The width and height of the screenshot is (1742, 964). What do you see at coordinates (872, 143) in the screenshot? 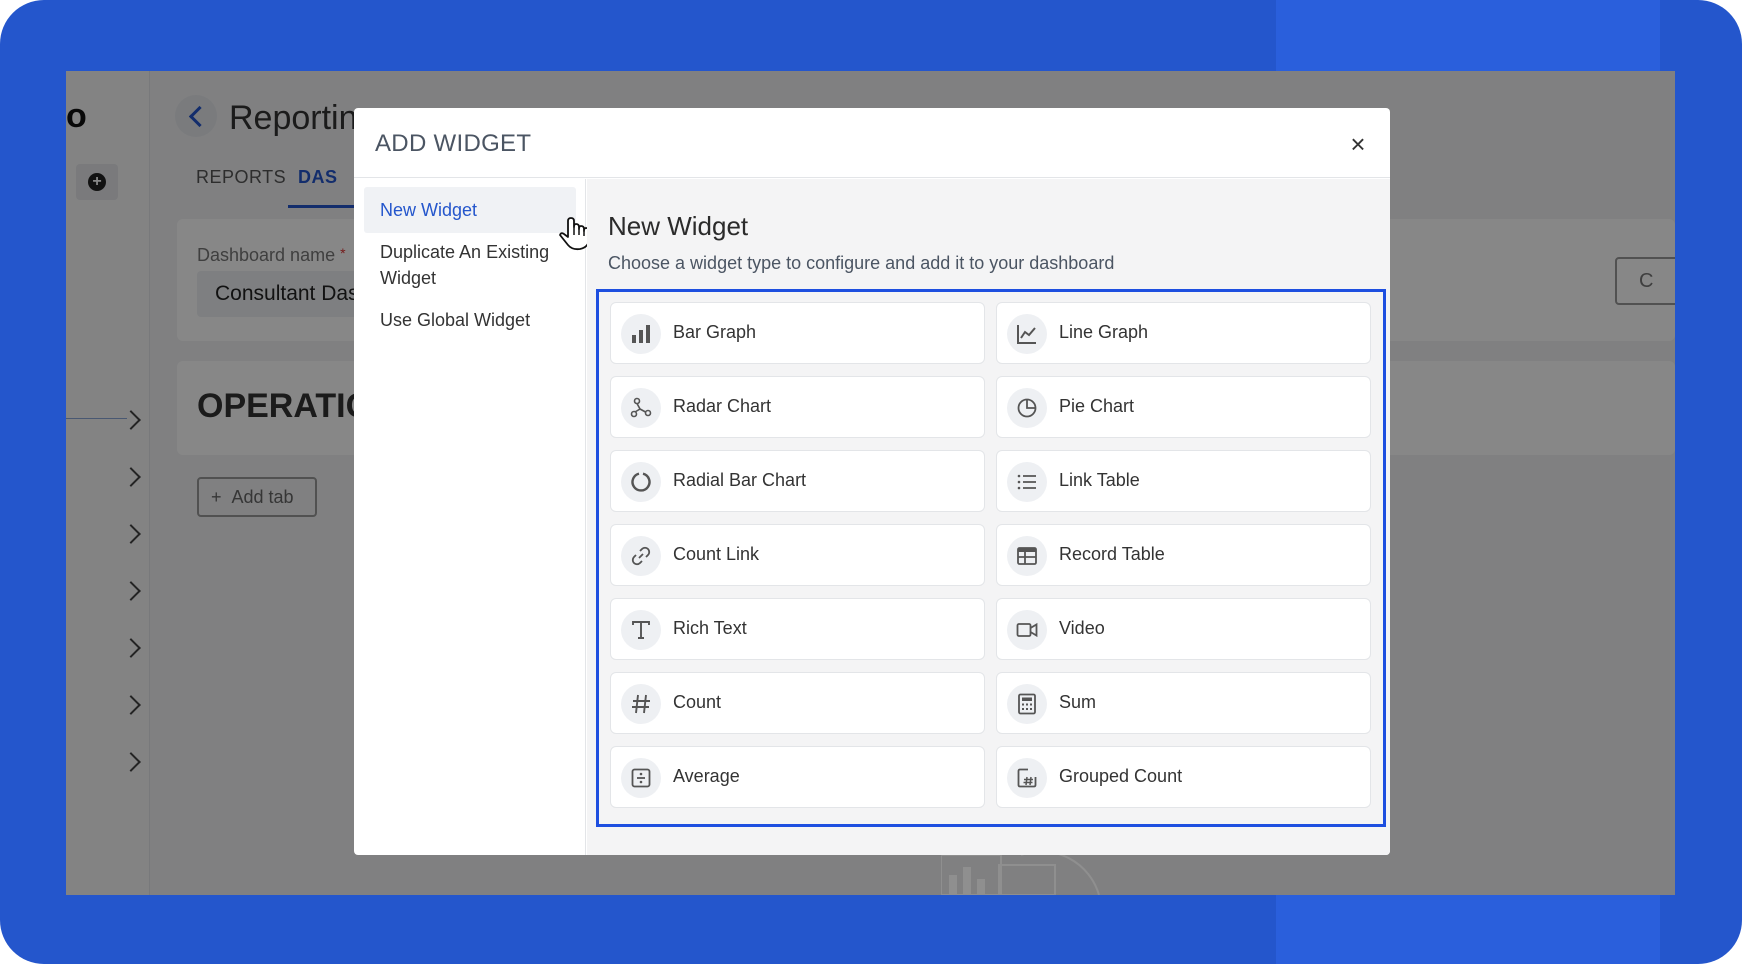
I see `modal-header: ADD WIDGET ×` at bounding box center [872, 143].